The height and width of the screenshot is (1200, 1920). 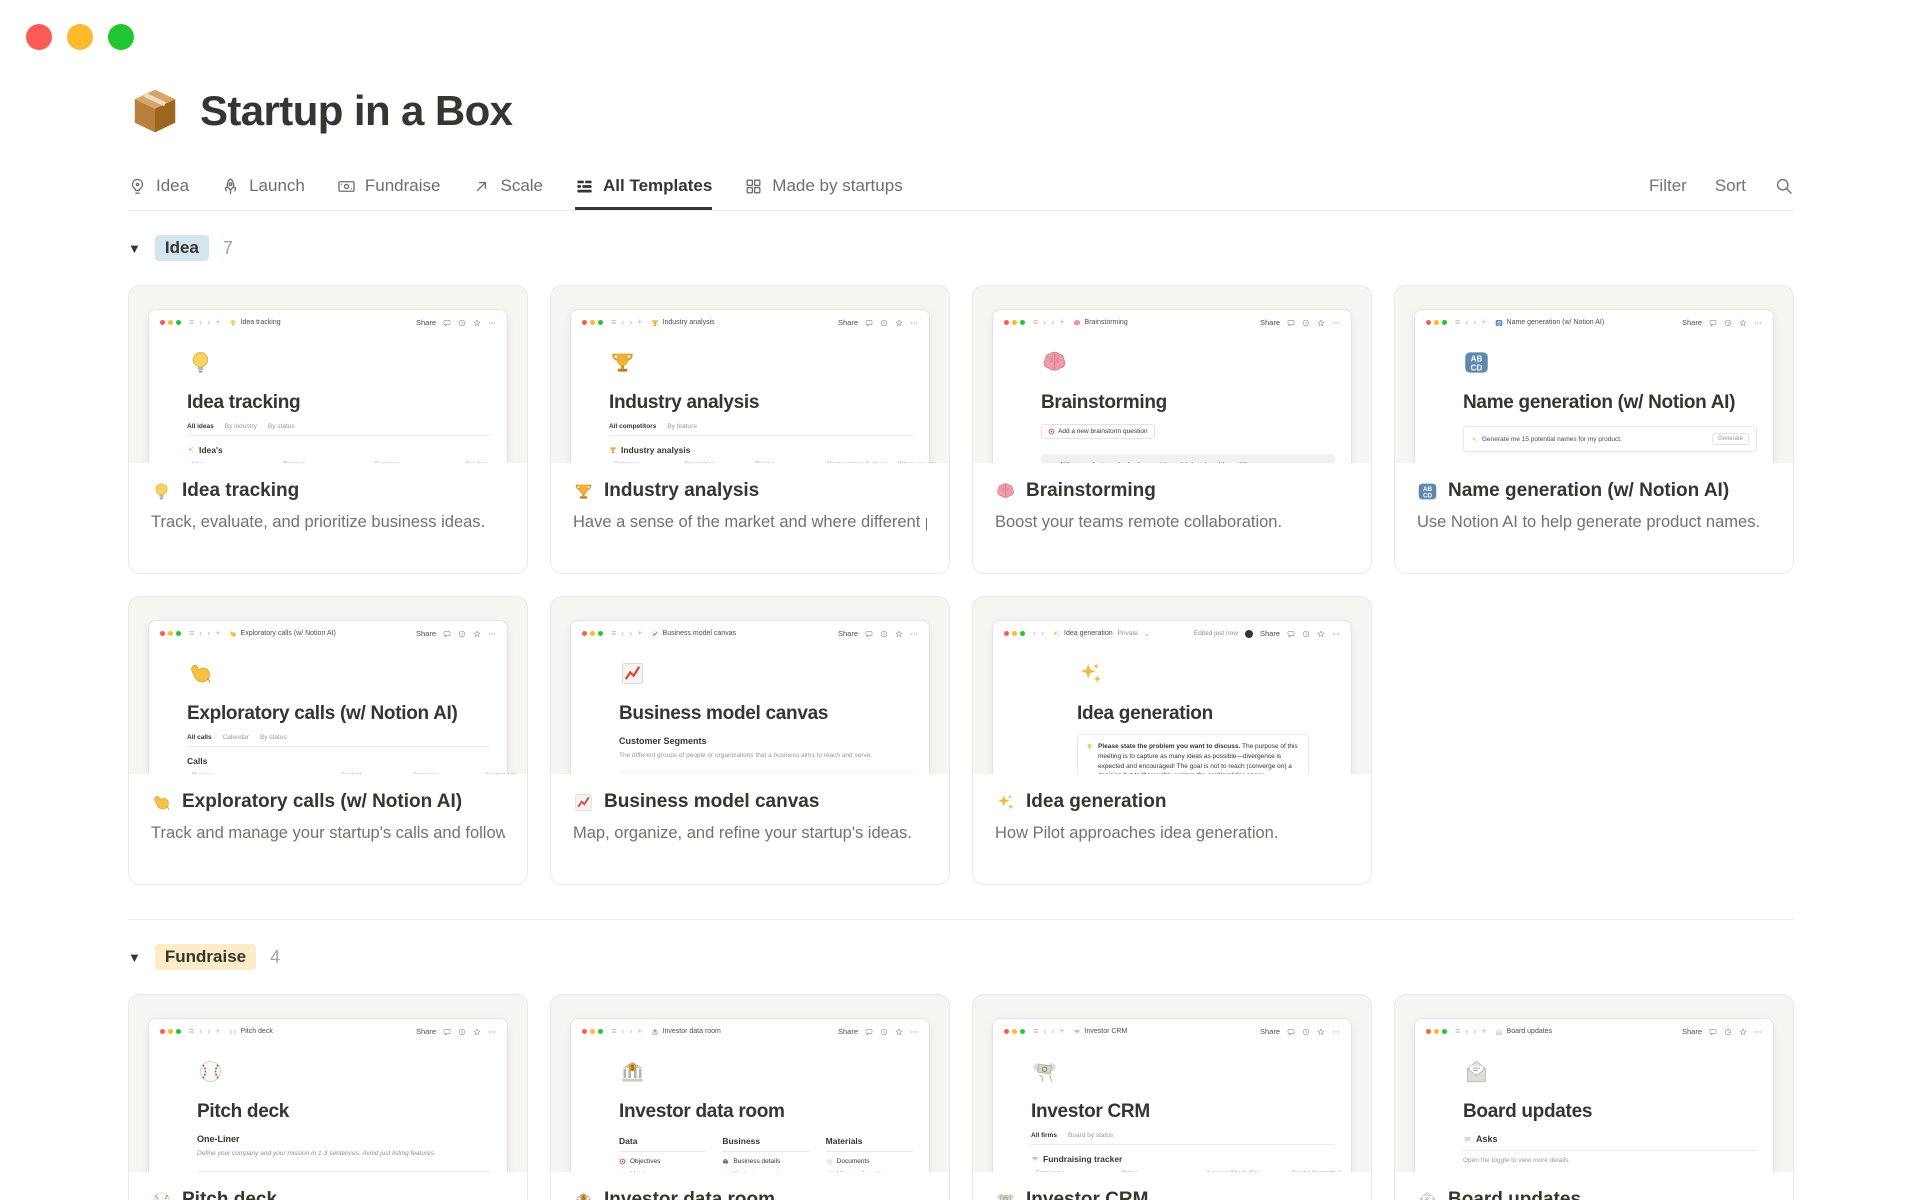 What do you see at coordinates (750, 322) in the screenshot?
I see `mini-browser-chrome: ≡ ‹ › + Industry analysis Share` at bounding box center [750, 322].